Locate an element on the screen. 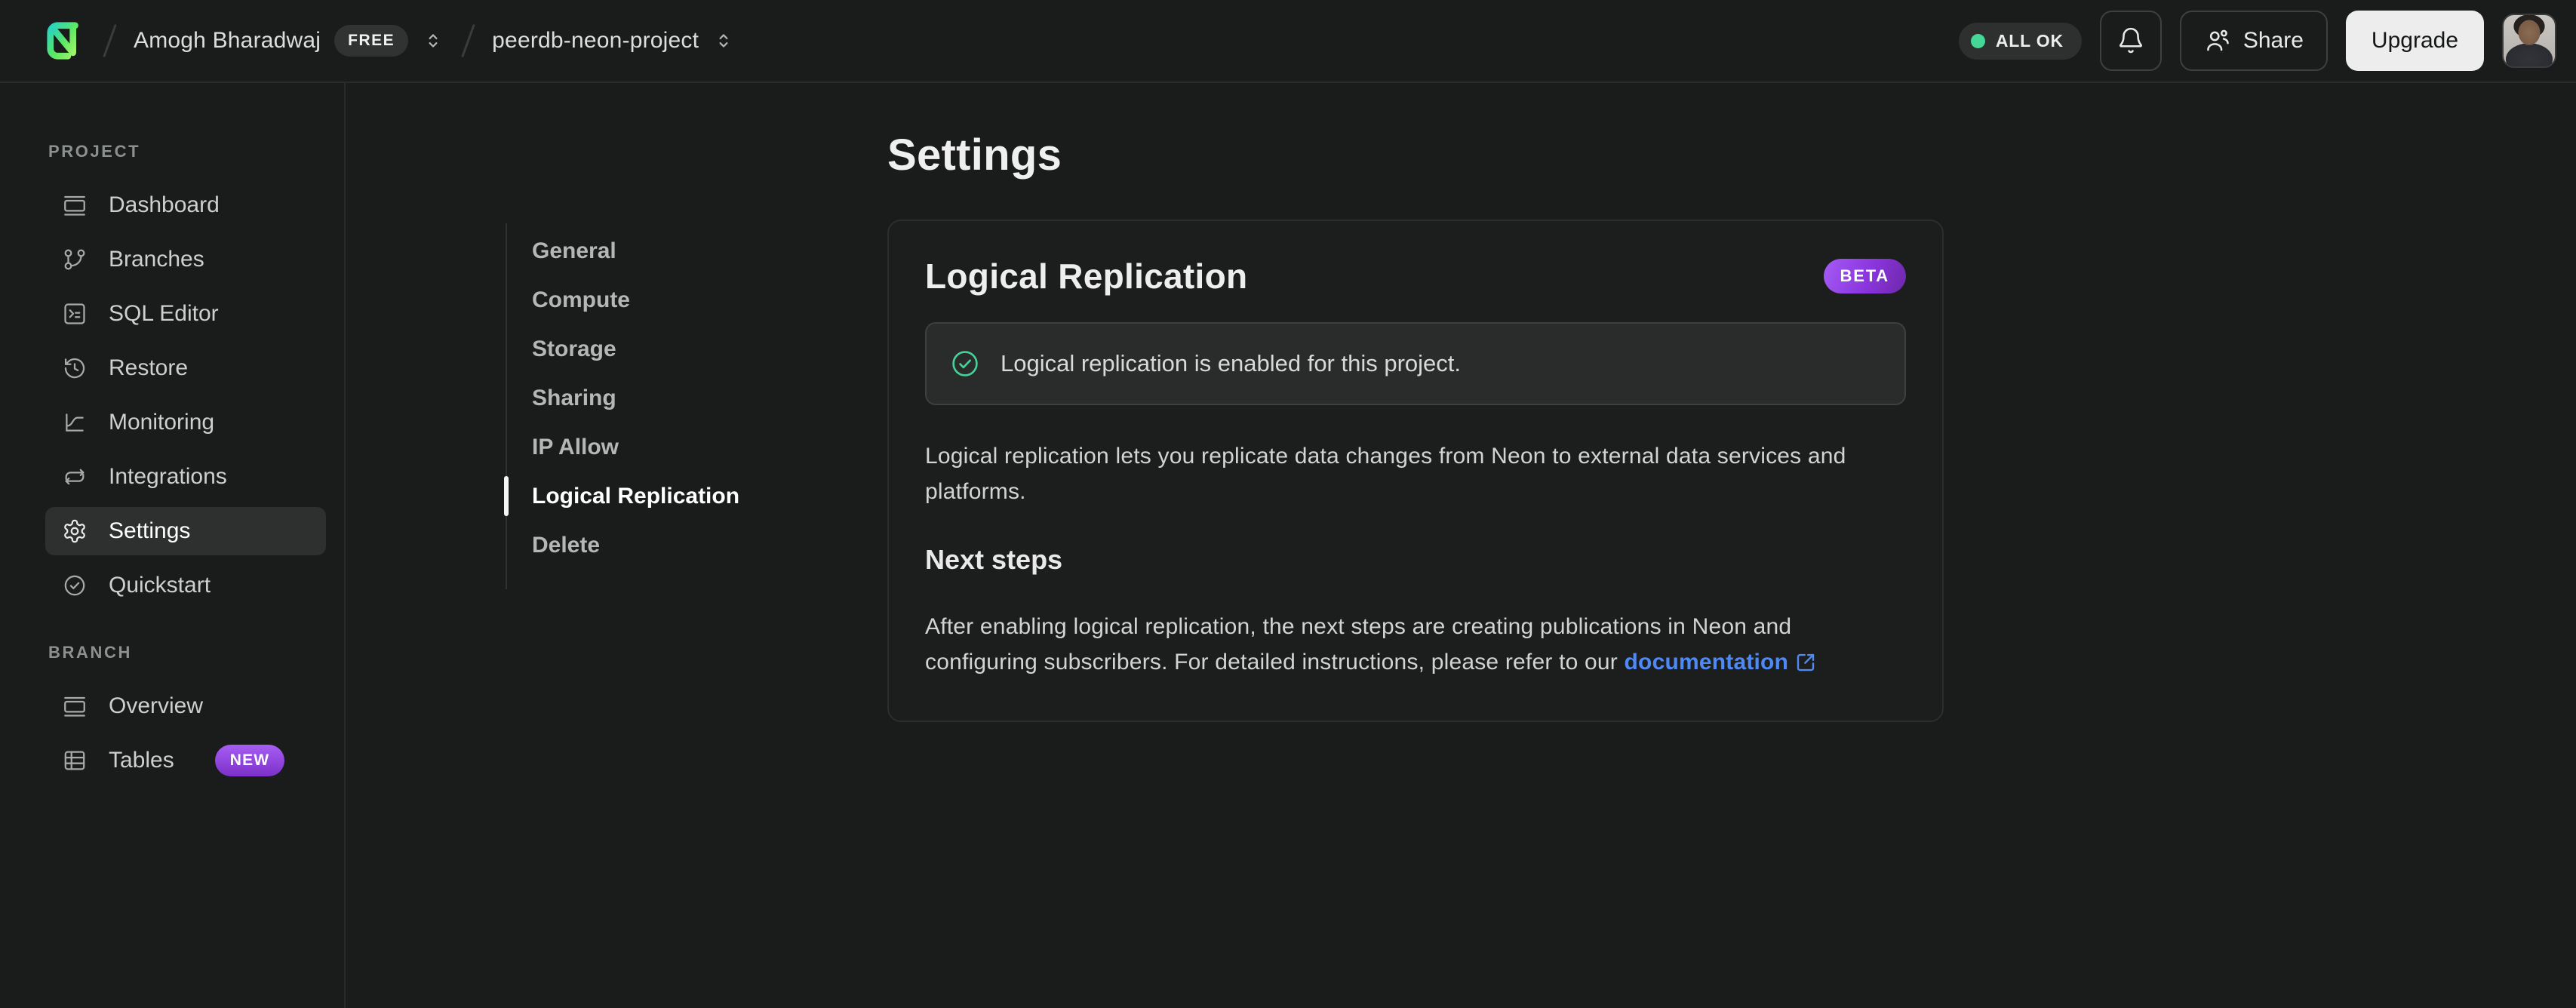  settings-tab-storage: Storage is located at coordinates (697, 348).